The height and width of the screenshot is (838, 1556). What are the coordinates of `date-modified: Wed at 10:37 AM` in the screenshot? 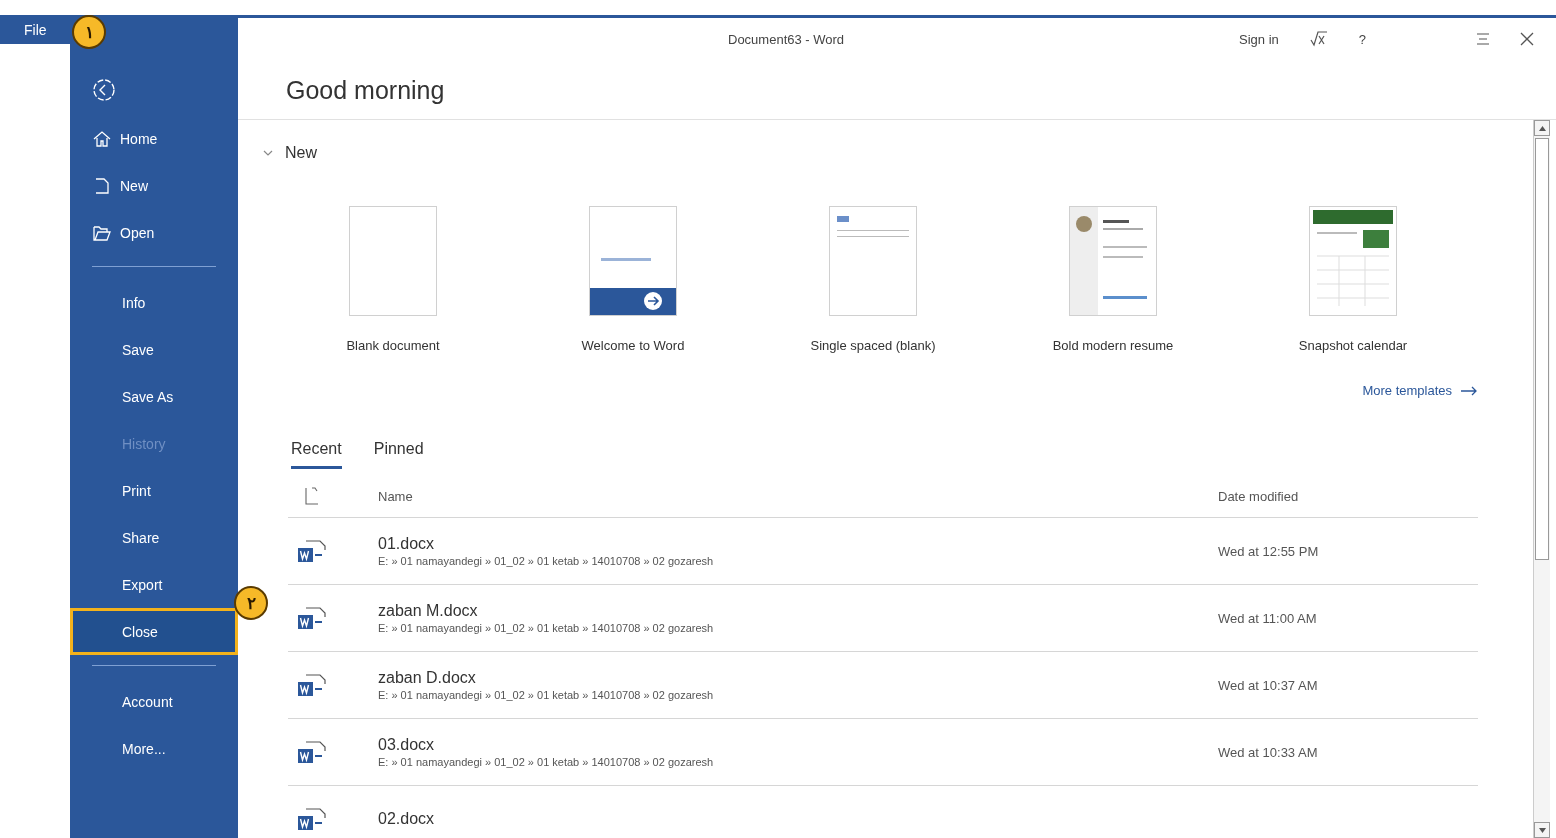 It's located at (1268, 685).